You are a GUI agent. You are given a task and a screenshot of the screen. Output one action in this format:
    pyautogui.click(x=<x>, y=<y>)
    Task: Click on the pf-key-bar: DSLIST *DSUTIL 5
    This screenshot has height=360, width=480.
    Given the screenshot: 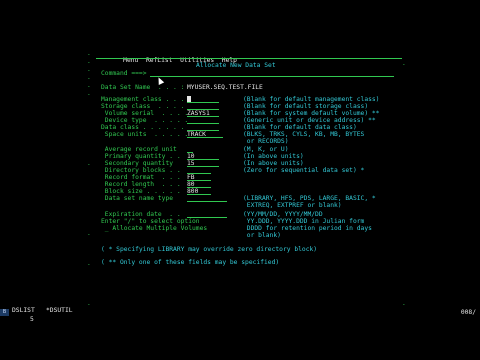 What is the action you would take?
    pyautogui.click(x=240, y=315)
    